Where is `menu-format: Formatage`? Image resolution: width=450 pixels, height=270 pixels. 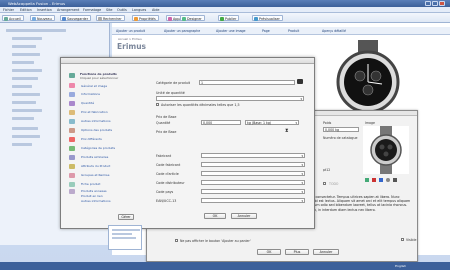 menu-format: Formatage is located at coordinates (92, 10).